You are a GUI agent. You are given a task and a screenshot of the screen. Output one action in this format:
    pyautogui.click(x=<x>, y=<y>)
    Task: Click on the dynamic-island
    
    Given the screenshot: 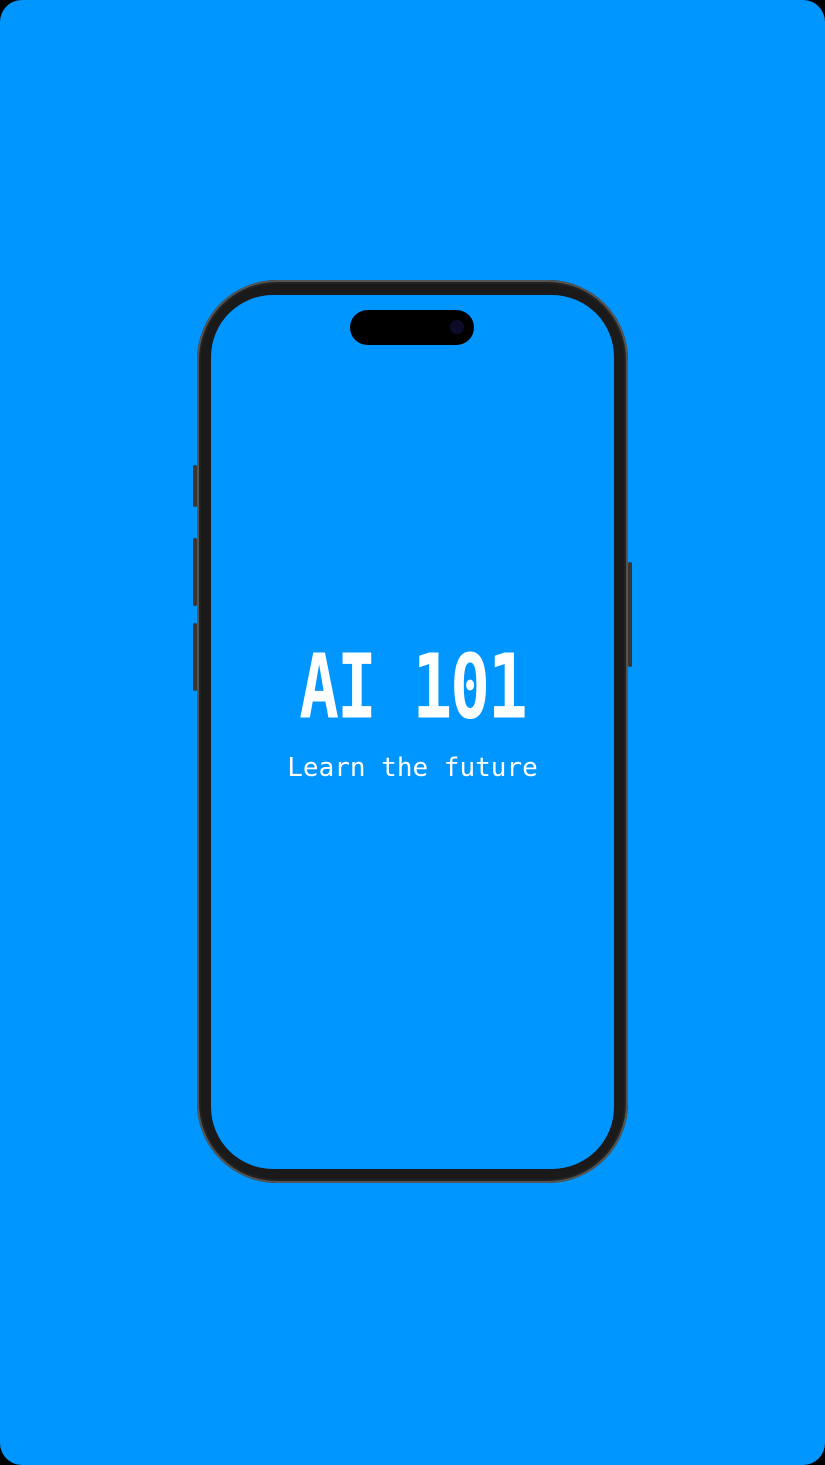 What is the action you would take?
    pyautogui.click(x=412, y=327)
    